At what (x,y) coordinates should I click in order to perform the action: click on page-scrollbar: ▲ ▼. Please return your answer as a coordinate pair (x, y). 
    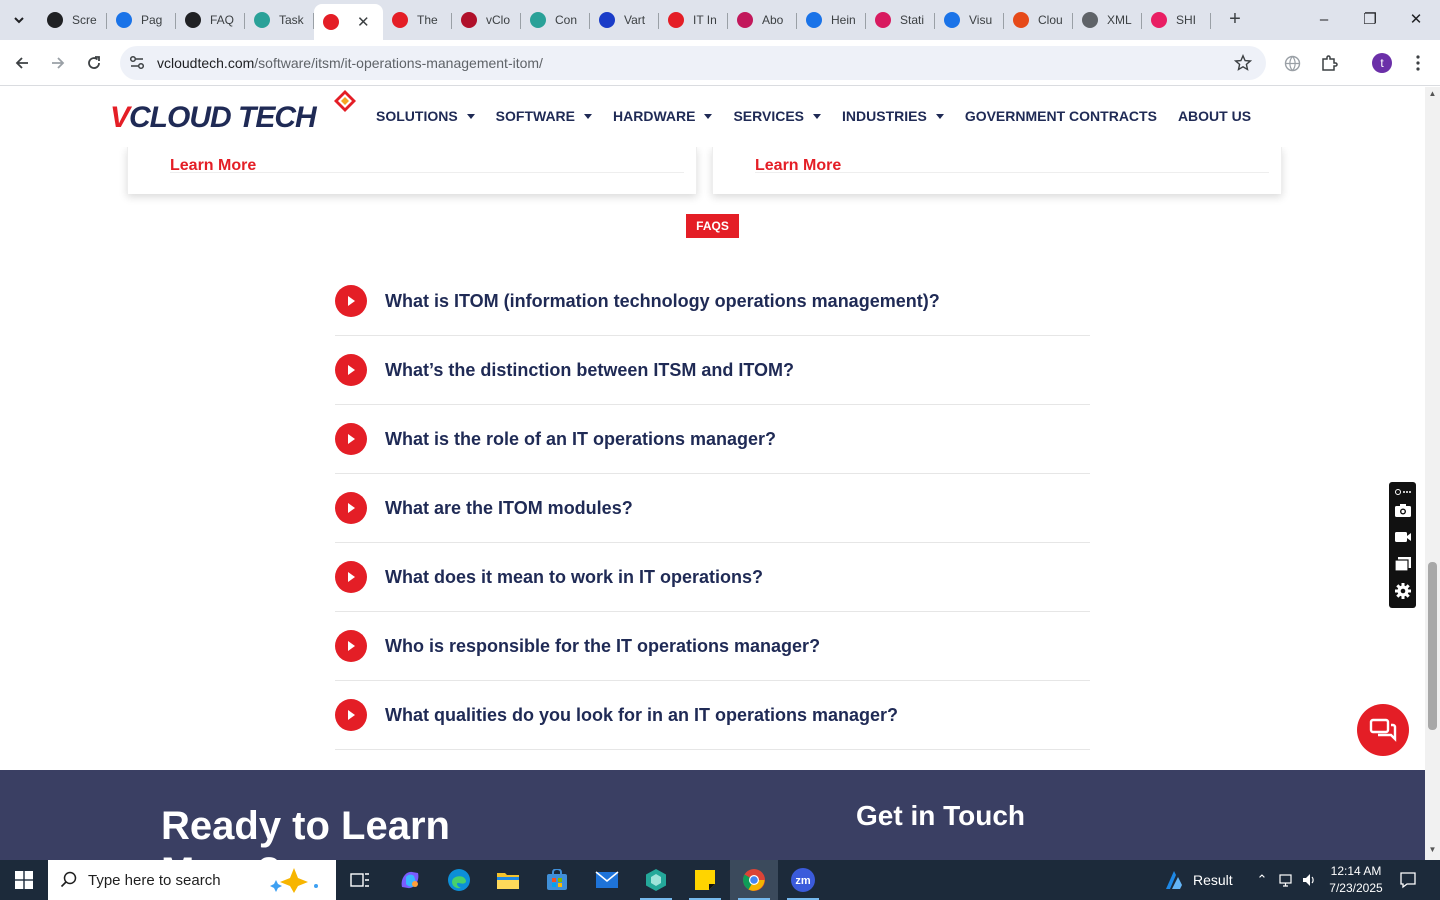
    Looking at the image, I should click on (1432, 473).